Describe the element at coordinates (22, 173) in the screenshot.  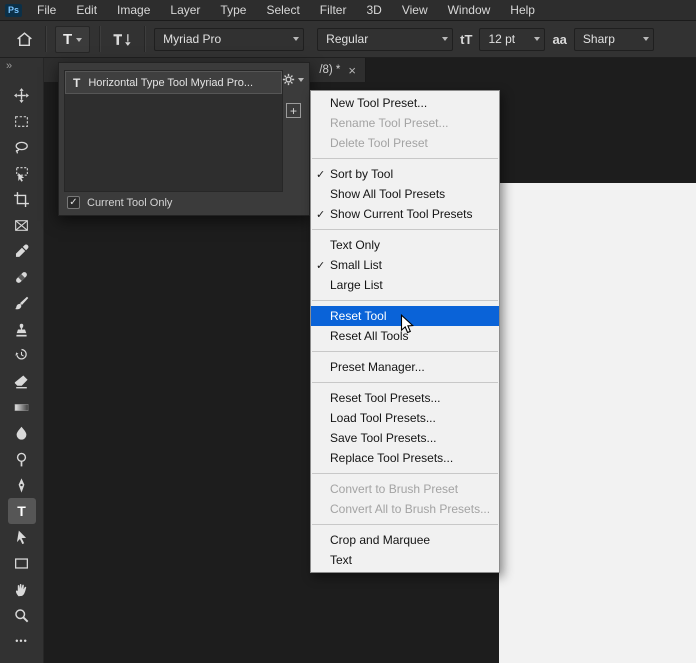
I see `object-selection-tool` at that location.